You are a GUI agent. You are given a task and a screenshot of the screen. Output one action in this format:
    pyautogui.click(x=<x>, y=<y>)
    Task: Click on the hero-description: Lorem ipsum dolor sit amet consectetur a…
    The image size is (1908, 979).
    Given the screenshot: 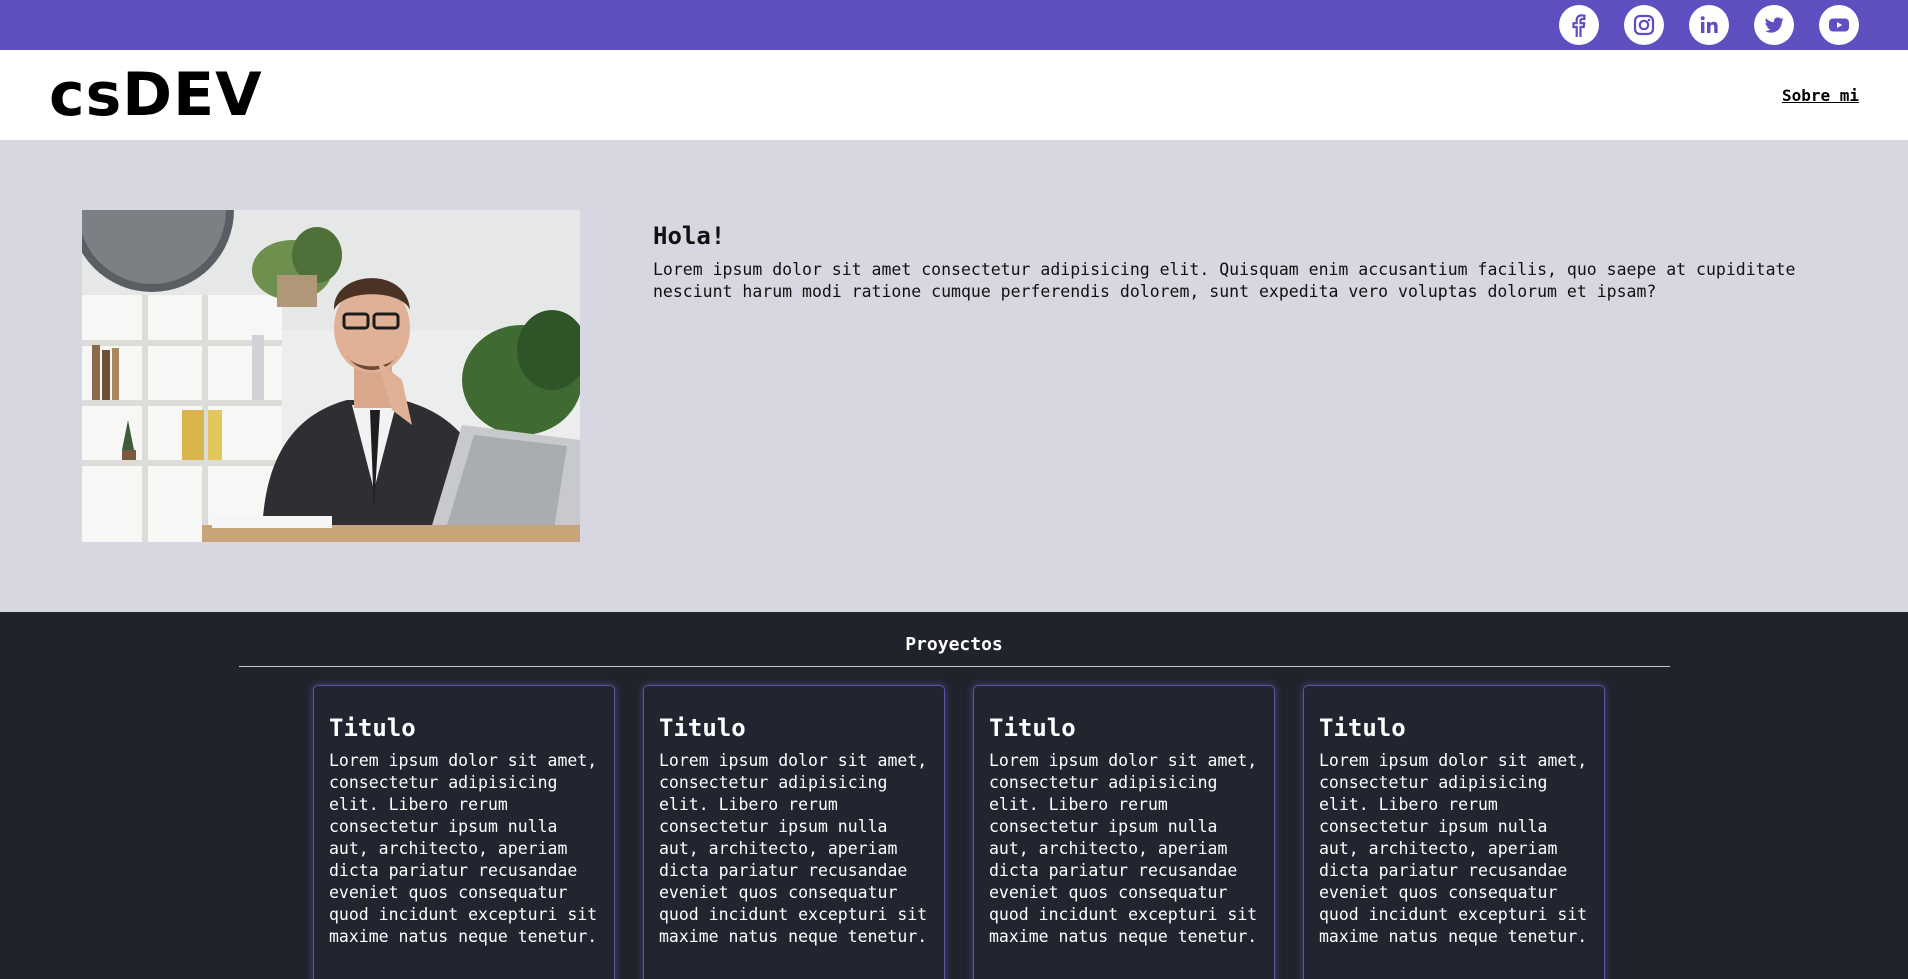 What is the action you would take?
    pyautogui.click(x=1224, y=280)
    